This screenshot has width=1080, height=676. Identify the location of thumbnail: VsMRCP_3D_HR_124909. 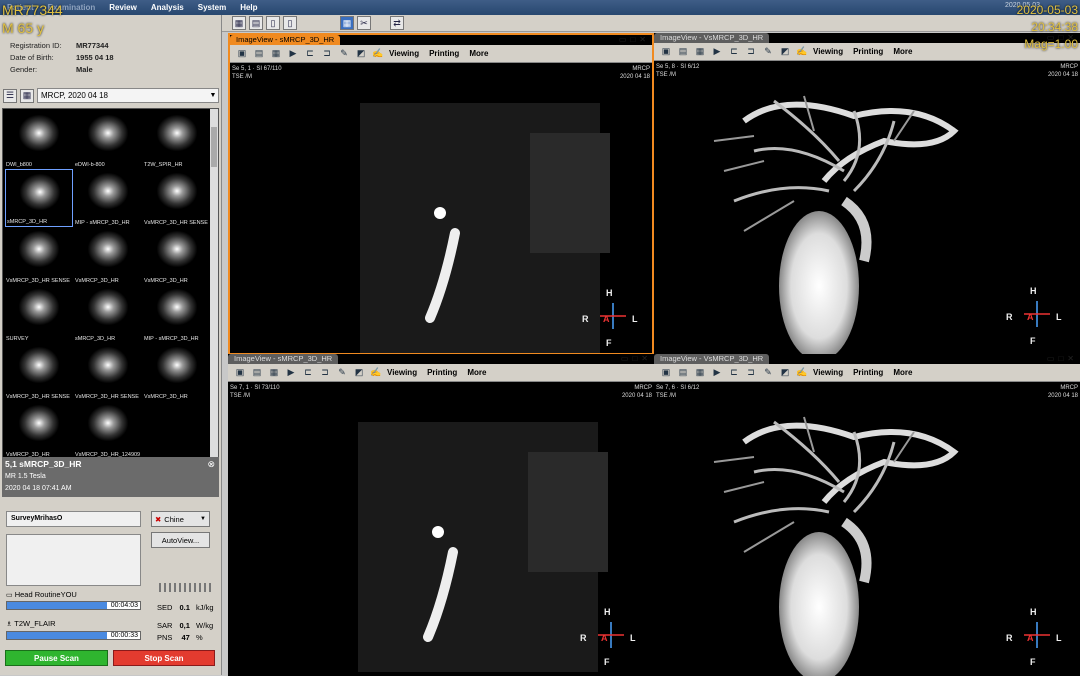
(108, 430).